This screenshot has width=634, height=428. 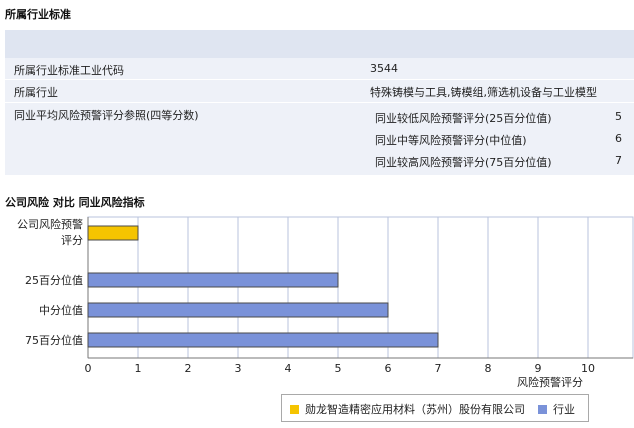 What do you see at coordinates (319, 91) in the screenshot?
I see `table-row-industry: 所属行业 特殊铸模与工具,铸模组,筛选机设备与工业模型` at bounding box center [319, 91].